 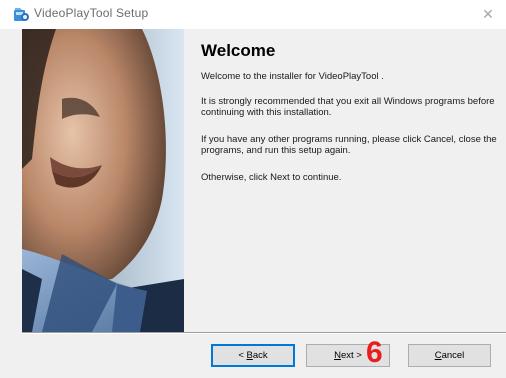 What do you see at coordinates (271, 177) in the screenshot?
I see `continue-instruction-text: Otherwise, click Next to continue.` at bounding box center [271, 177].